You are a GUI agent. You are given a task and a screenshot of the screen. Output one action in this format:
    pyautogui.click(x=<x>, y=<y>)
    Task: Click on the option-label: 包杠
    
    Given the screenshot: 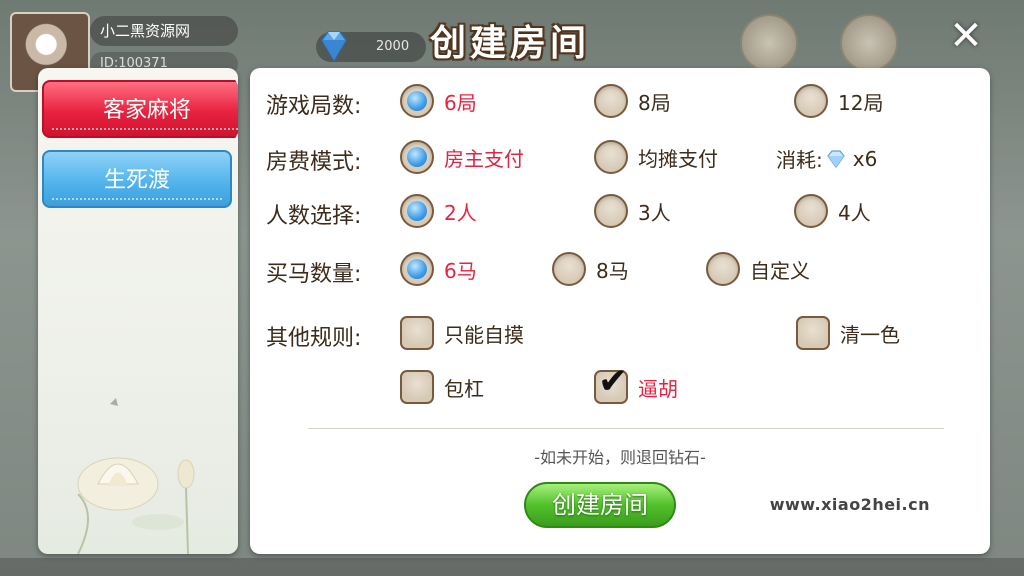 What is the action you would take?
    pyautogui.click(x=464, y=388)
    